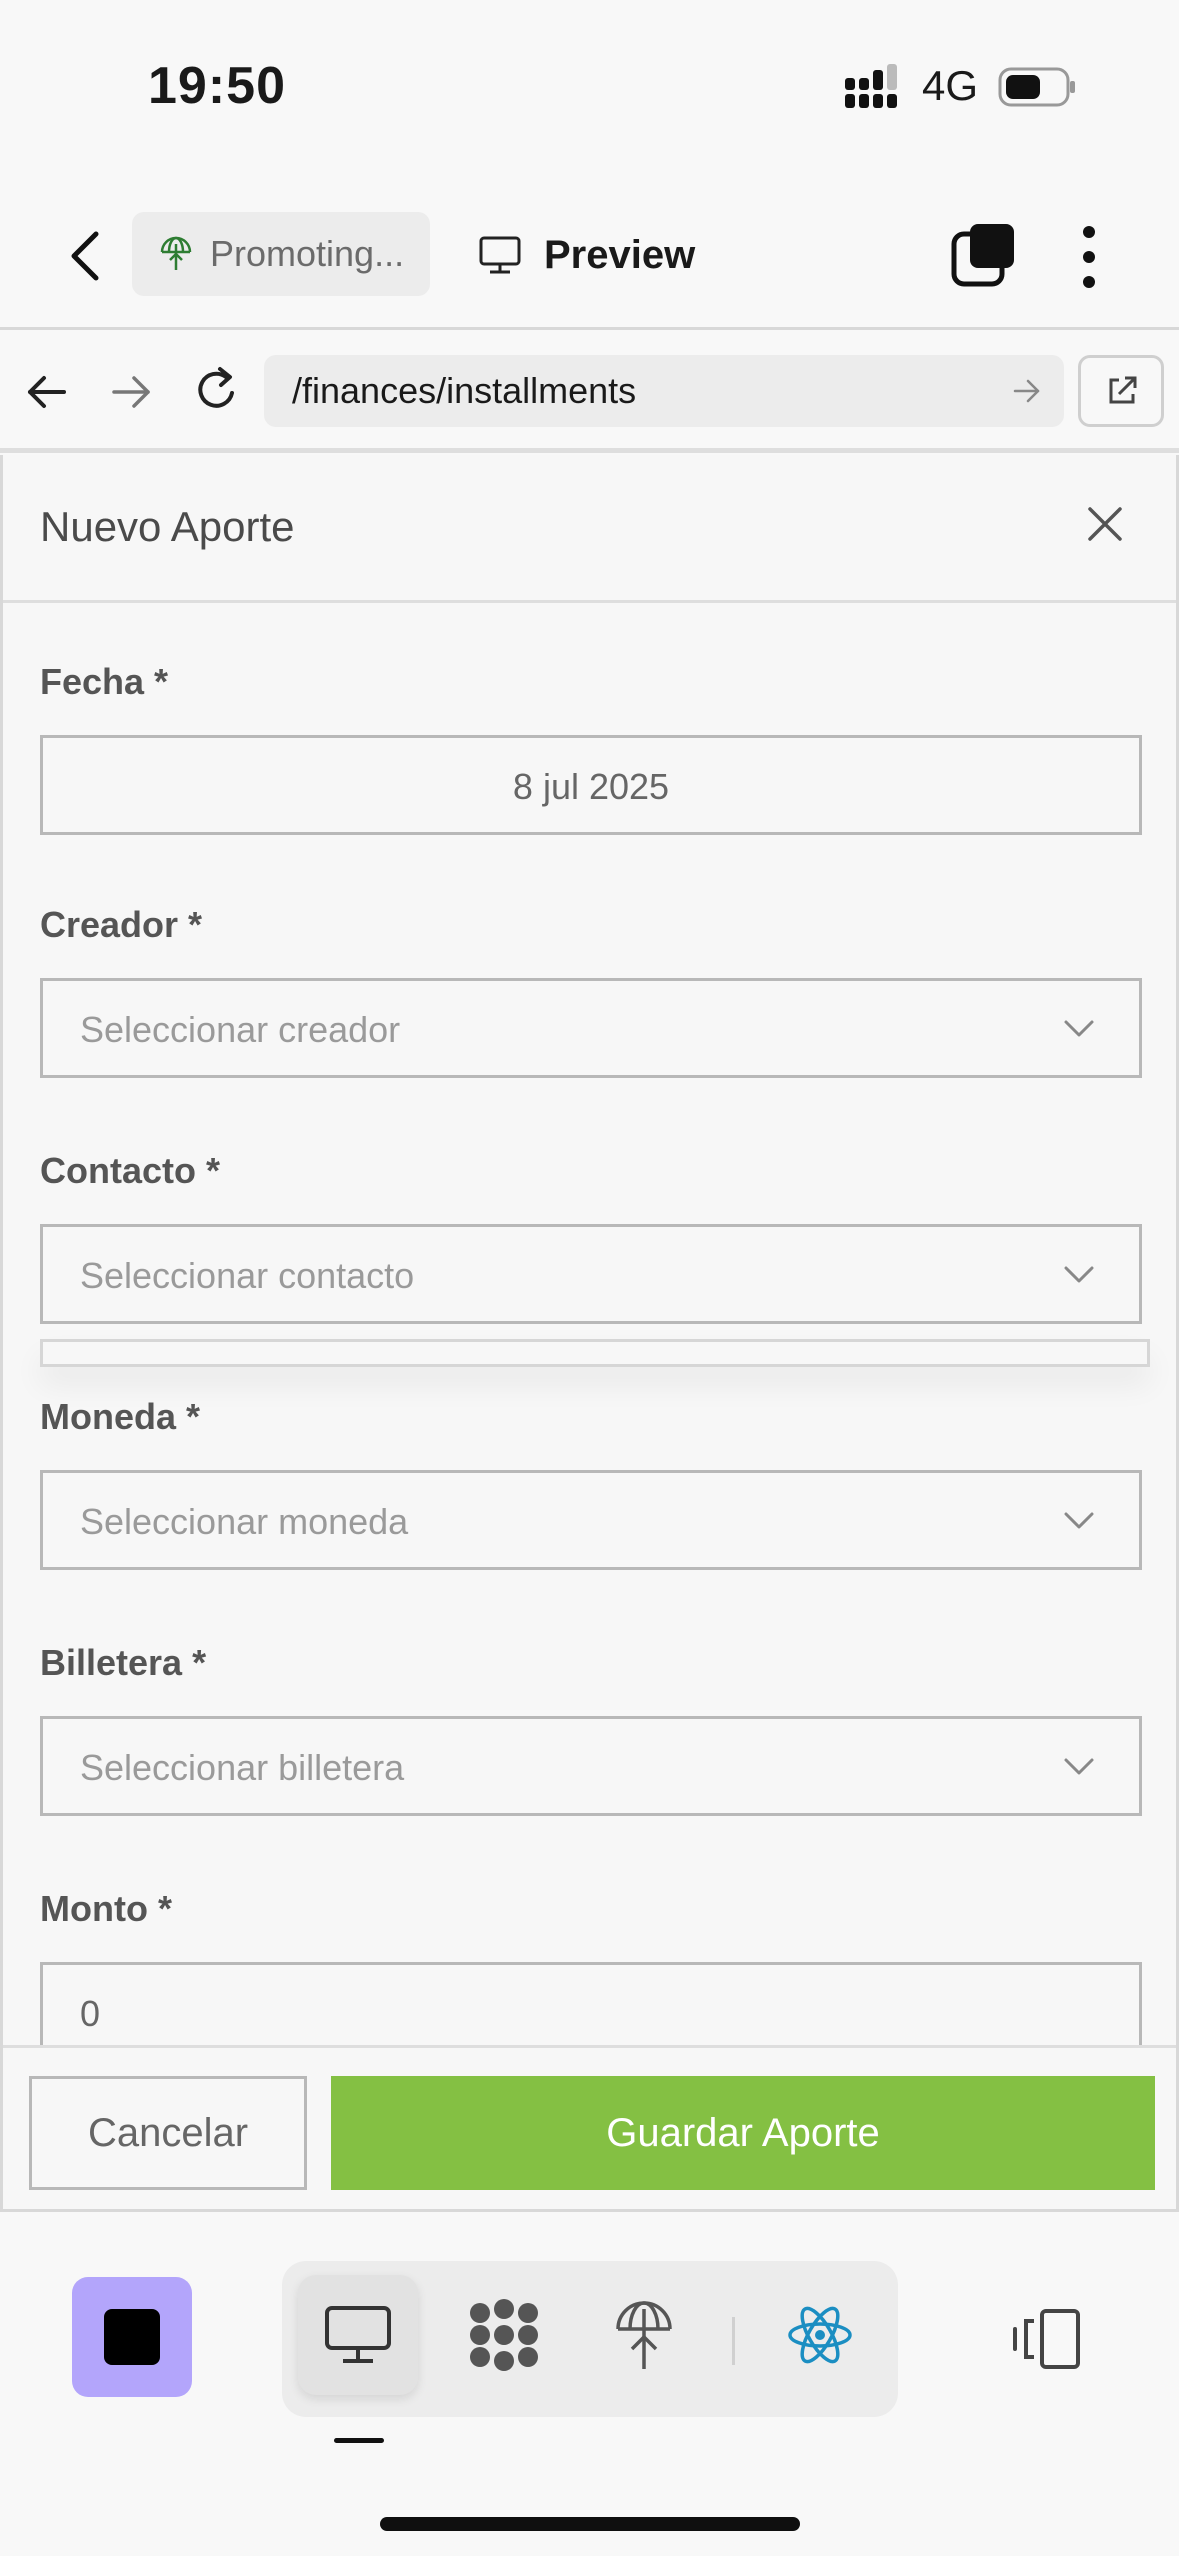 The width and height of the screenshot is (1179, 2556). Describe the element at coordinates (1046, 2339) in the screenshot. I see `device-switch-icon` at that location.